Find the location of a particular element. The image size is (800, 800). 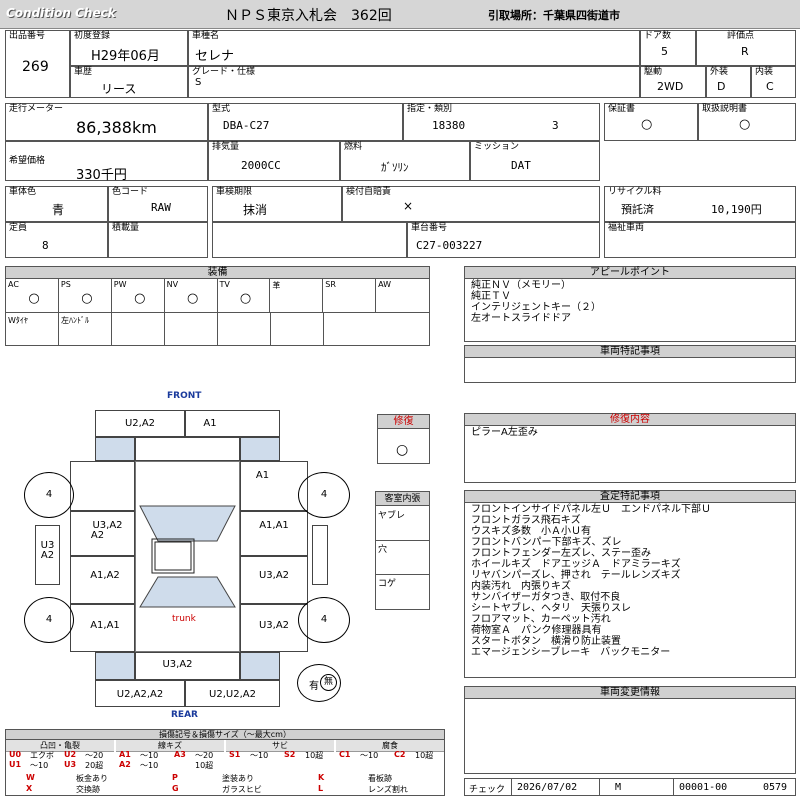

appeal-title: アピールポイント is located at coordinates (630, 273).